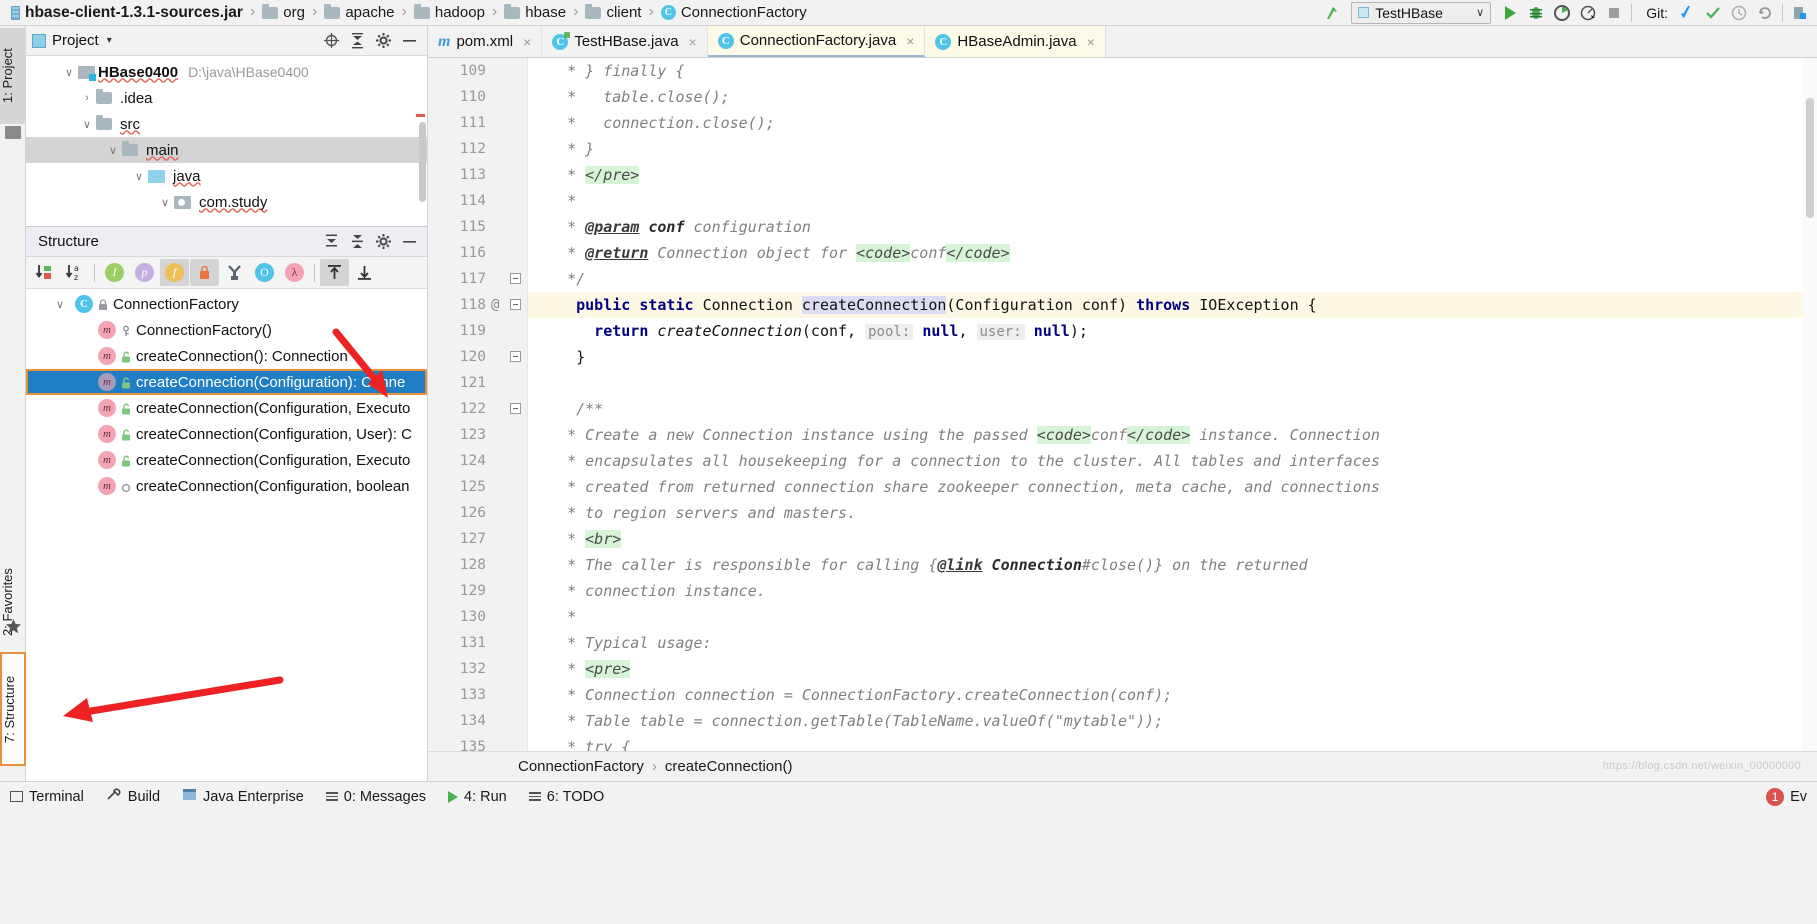  Describe the element at coordinates (226, 176) in the screenshot. I see `tree-row-java: ∨ java` at that location.